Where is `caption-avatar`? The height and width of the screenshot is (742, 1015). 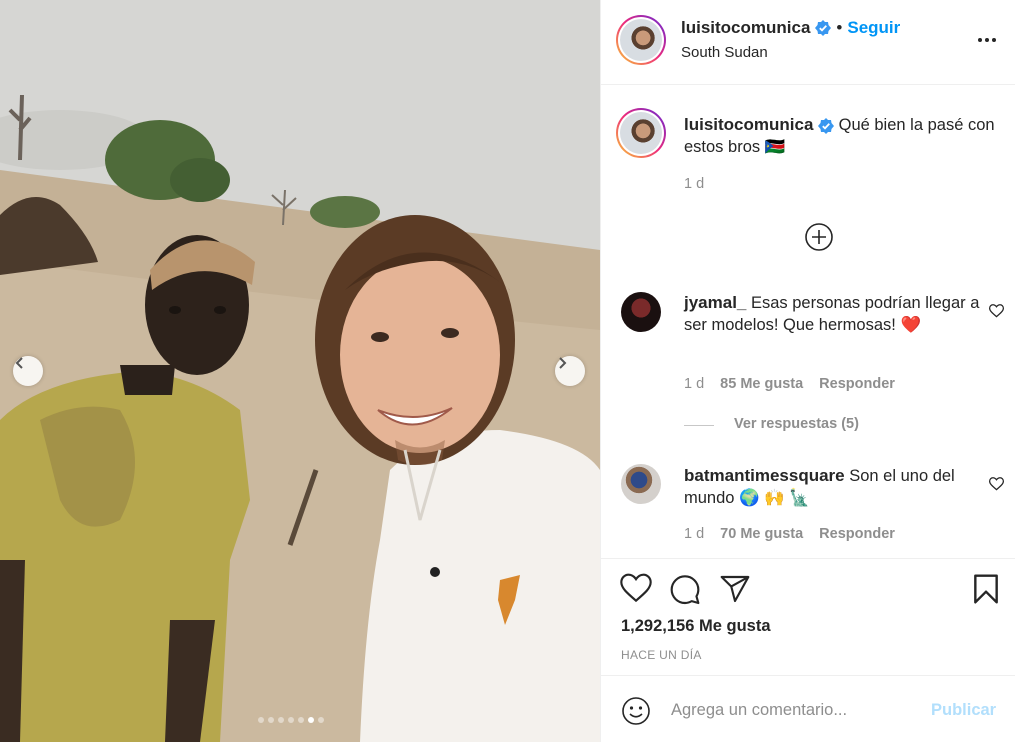 caption-avatar is located at coordinates (641, 133).